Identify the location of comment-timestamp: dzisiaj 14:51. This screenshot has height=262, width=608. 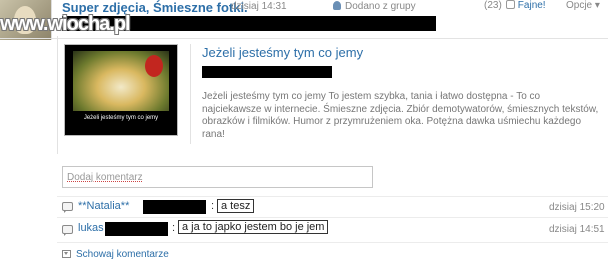
(577, 229).